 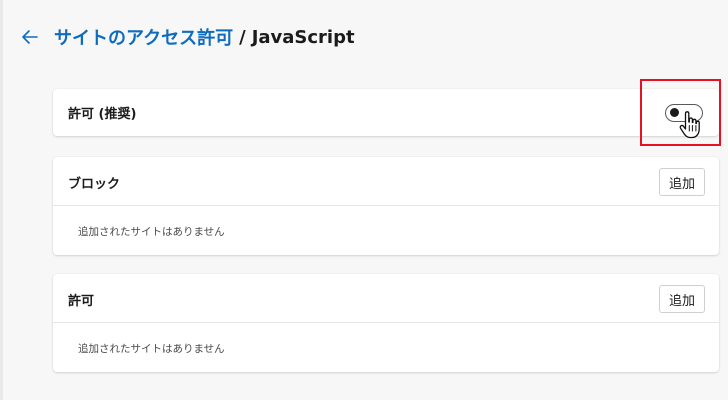 I want to click on block-empty-text: 追加されたサイトはありません, so click(x=151, y=232).